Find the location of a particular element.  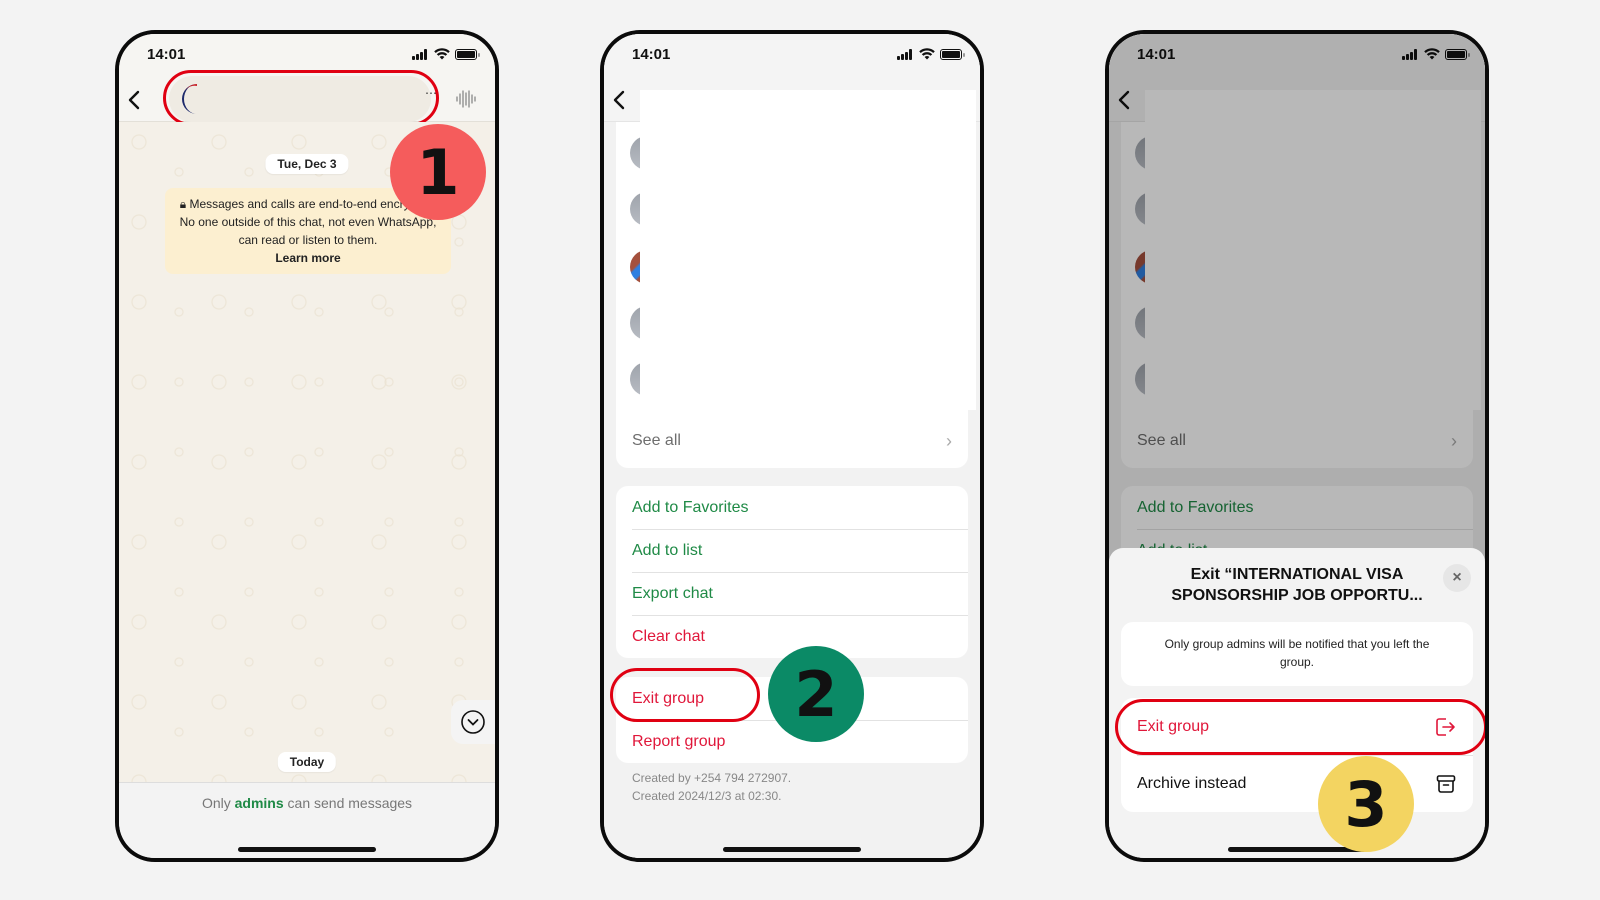

date-chip: Tue, Dec 3 is located at coordinates (307, 164).